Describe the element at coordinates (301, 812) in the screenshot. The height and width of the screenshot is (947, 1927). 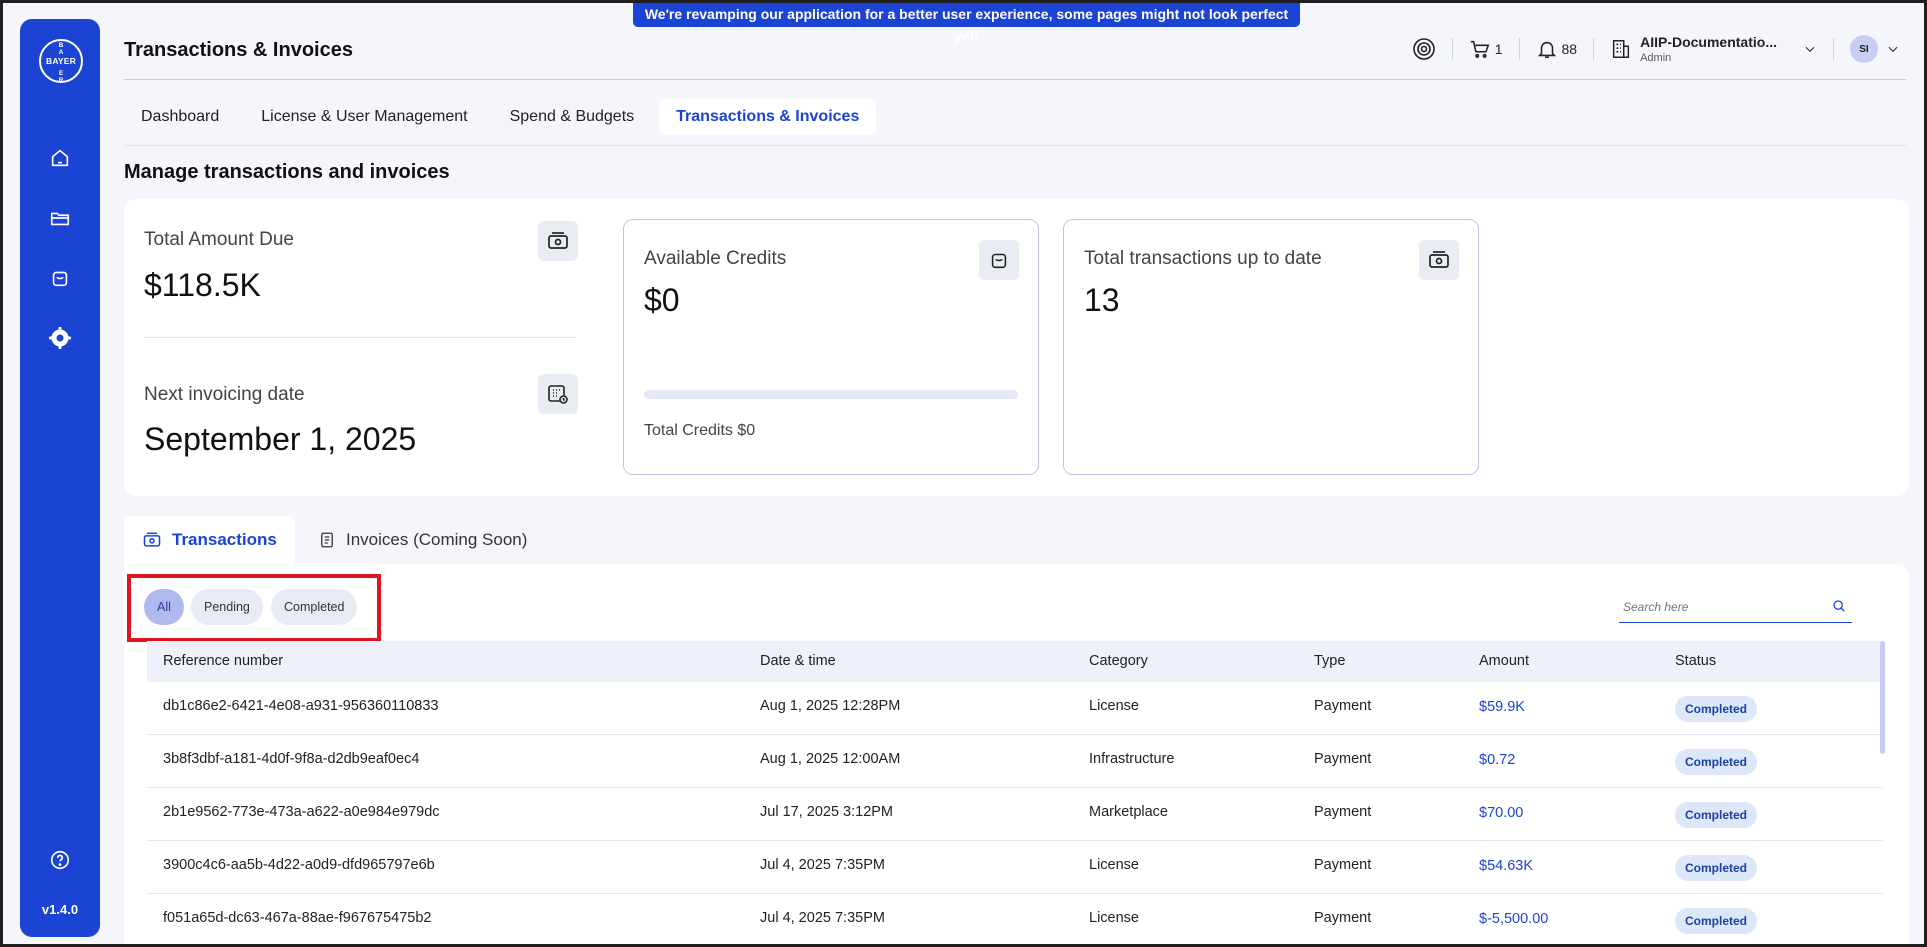
I see `cell-reference: 2b1e9562-773e-473a-a622-a0e984e979dc` at that location.